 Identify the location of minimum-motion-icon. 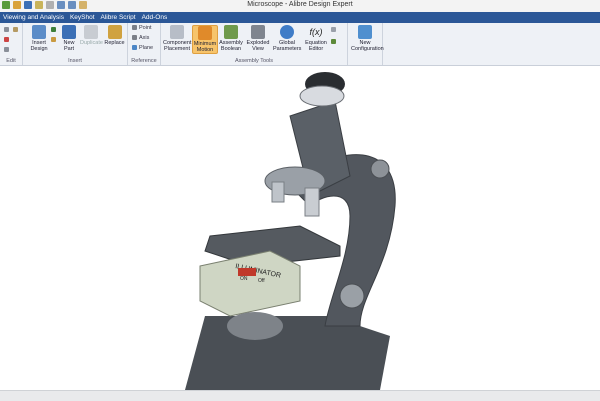
(205, 33).